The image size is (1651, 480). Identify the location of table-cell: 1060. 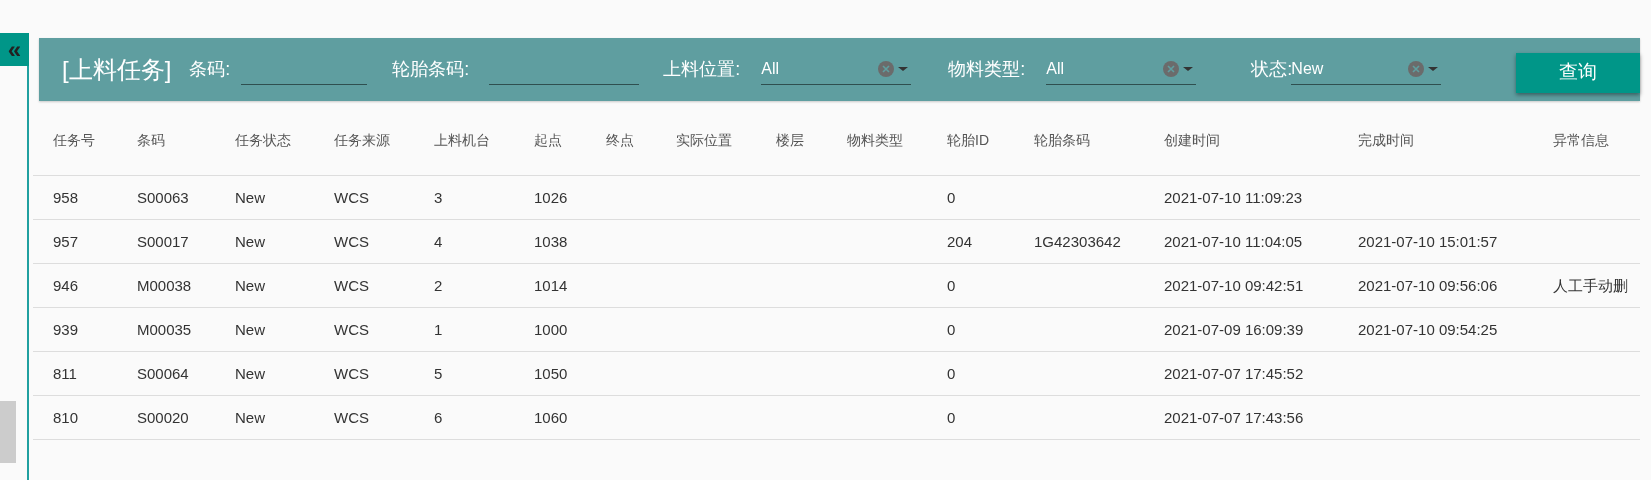
(551, 417).